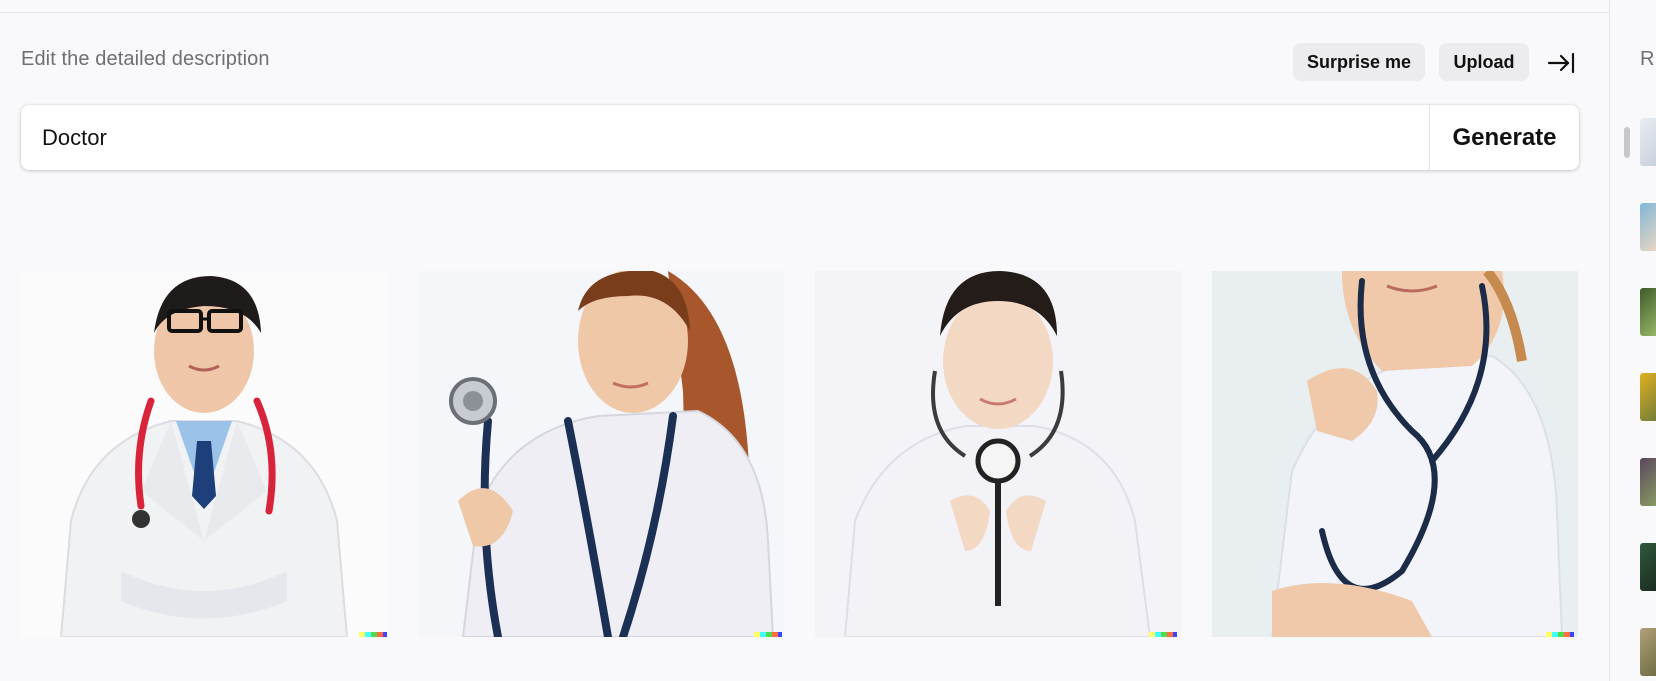 The width and height of the screenshot is (1656, 681). I want to click on collapse-sidebar-icon, so click(1561, 63).